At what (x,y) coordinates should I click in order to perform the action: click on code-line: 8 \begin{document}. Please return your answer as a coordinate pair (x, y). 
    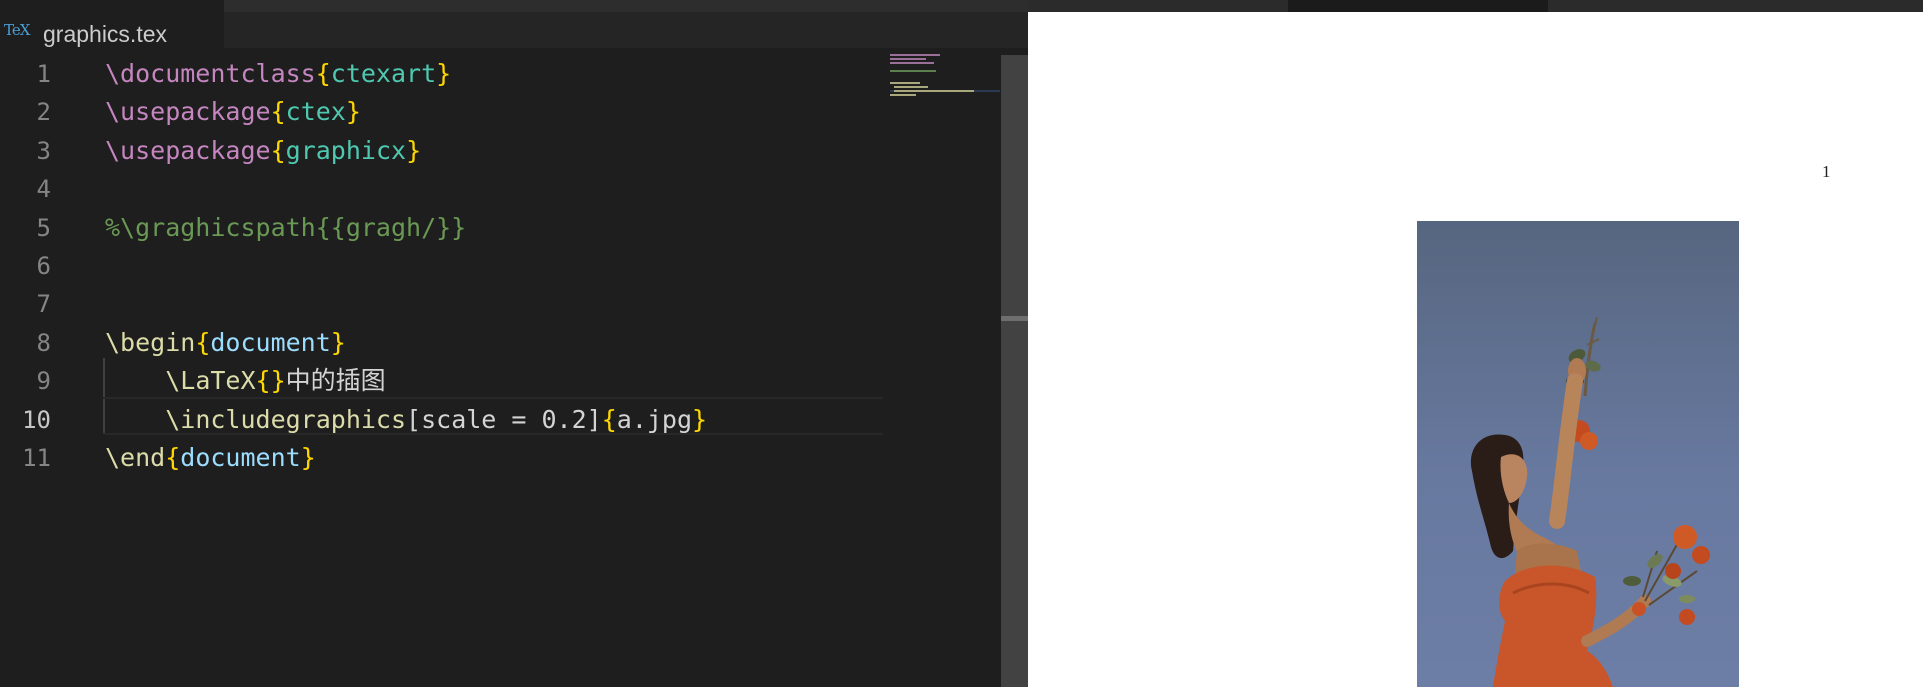
    Looking at the image, I should click on (500, 343).